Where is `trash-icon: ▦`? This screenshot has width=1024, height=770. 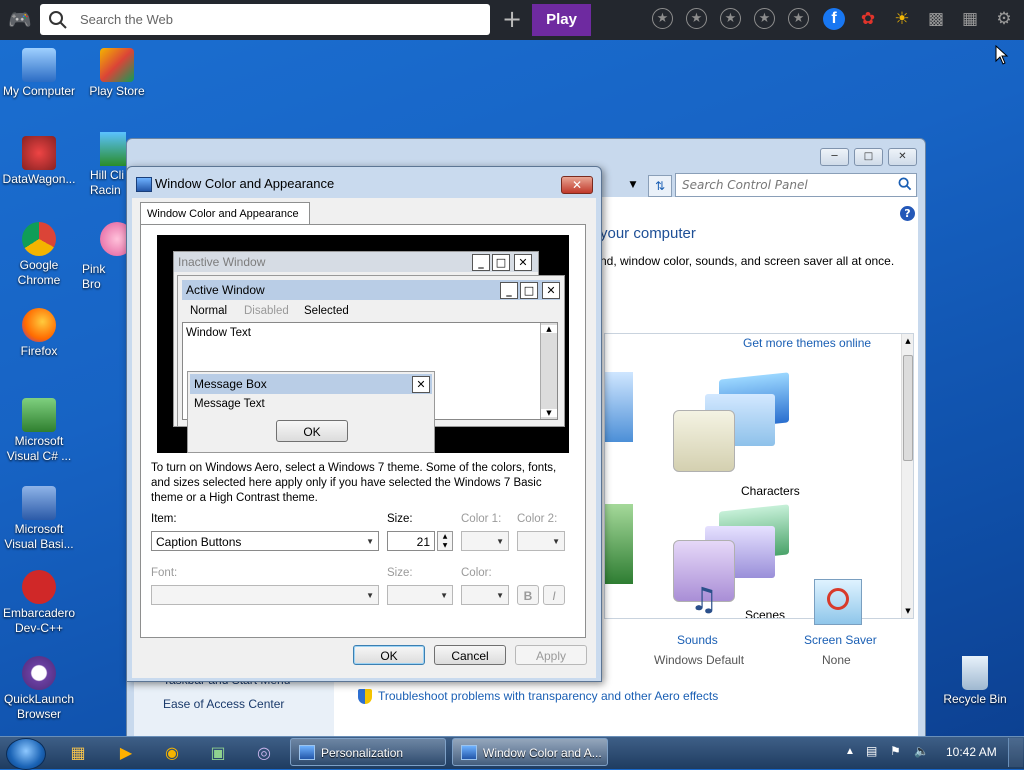
trash-icon: ▦ is located at coordinates (970, 19).